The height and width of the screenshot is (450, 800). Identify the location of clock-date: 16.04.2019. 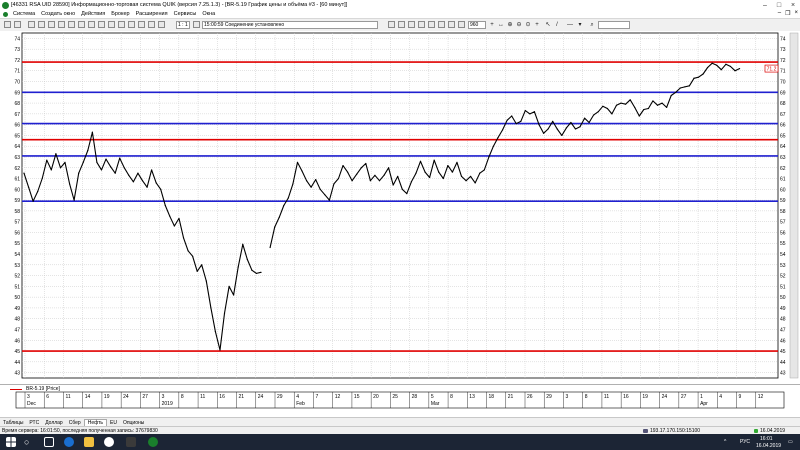
(768, 446).